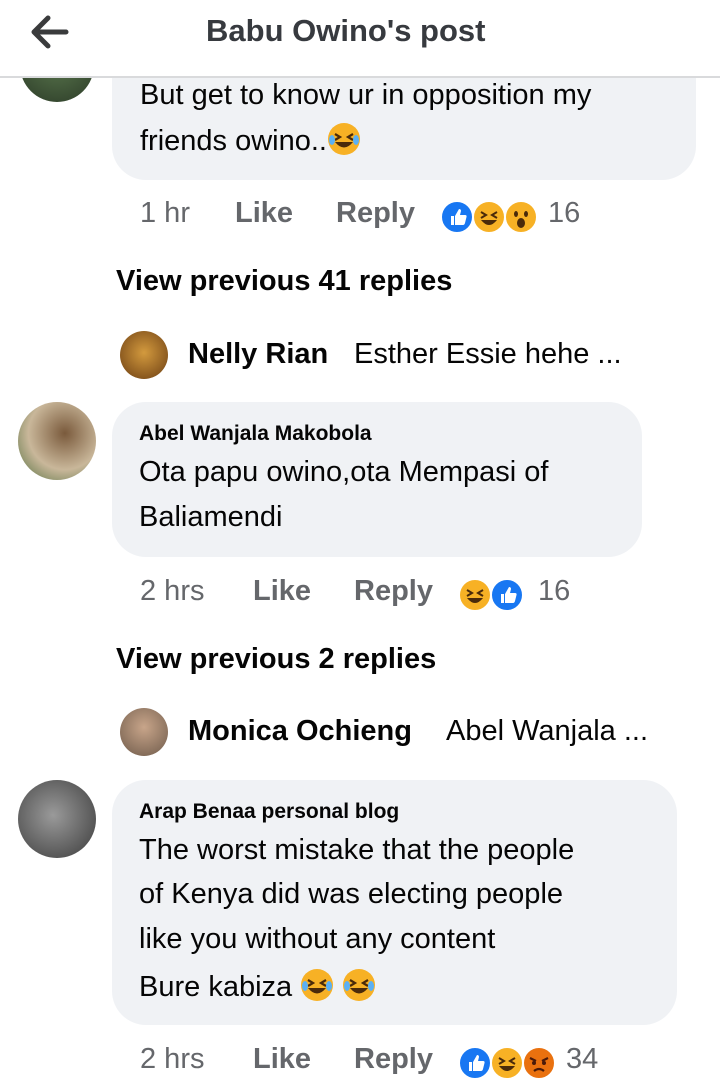  What do you see at coordinates (366, 95) in the screenshot?
I see `comment-text-line: But get to know ur in opposition my` at bounding box center [366, 95].